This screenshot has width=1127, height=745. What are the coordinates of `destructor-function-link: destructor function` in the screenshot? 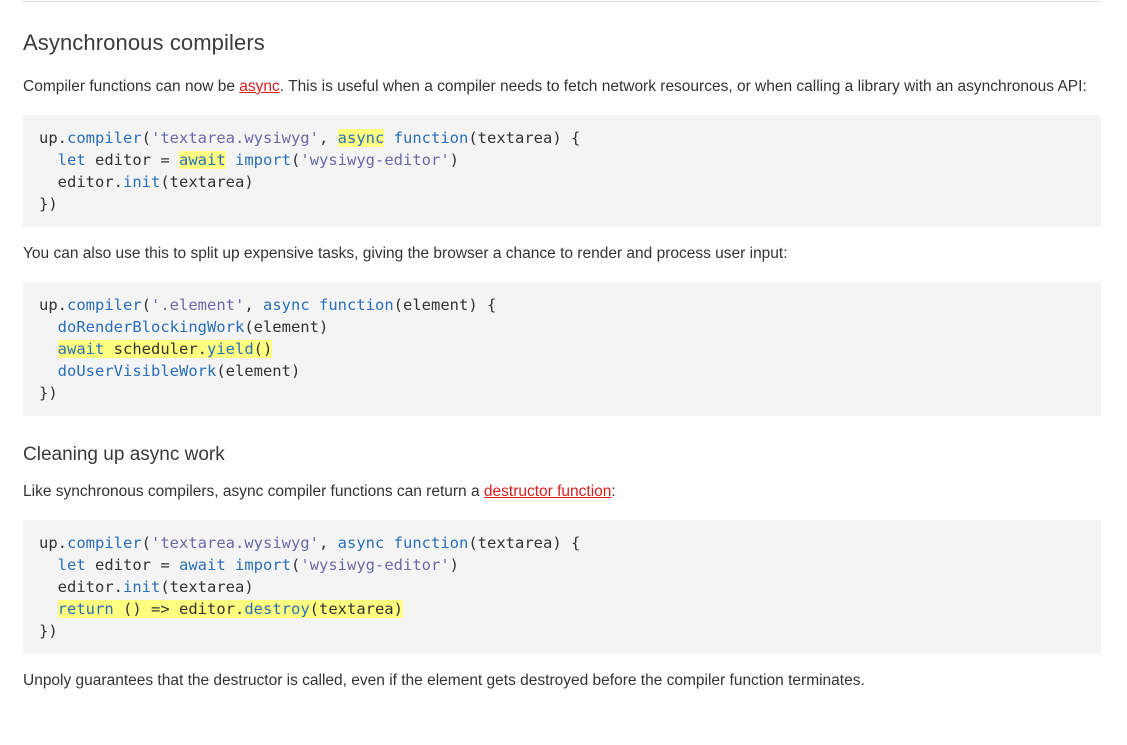 It's located at (548, 491).